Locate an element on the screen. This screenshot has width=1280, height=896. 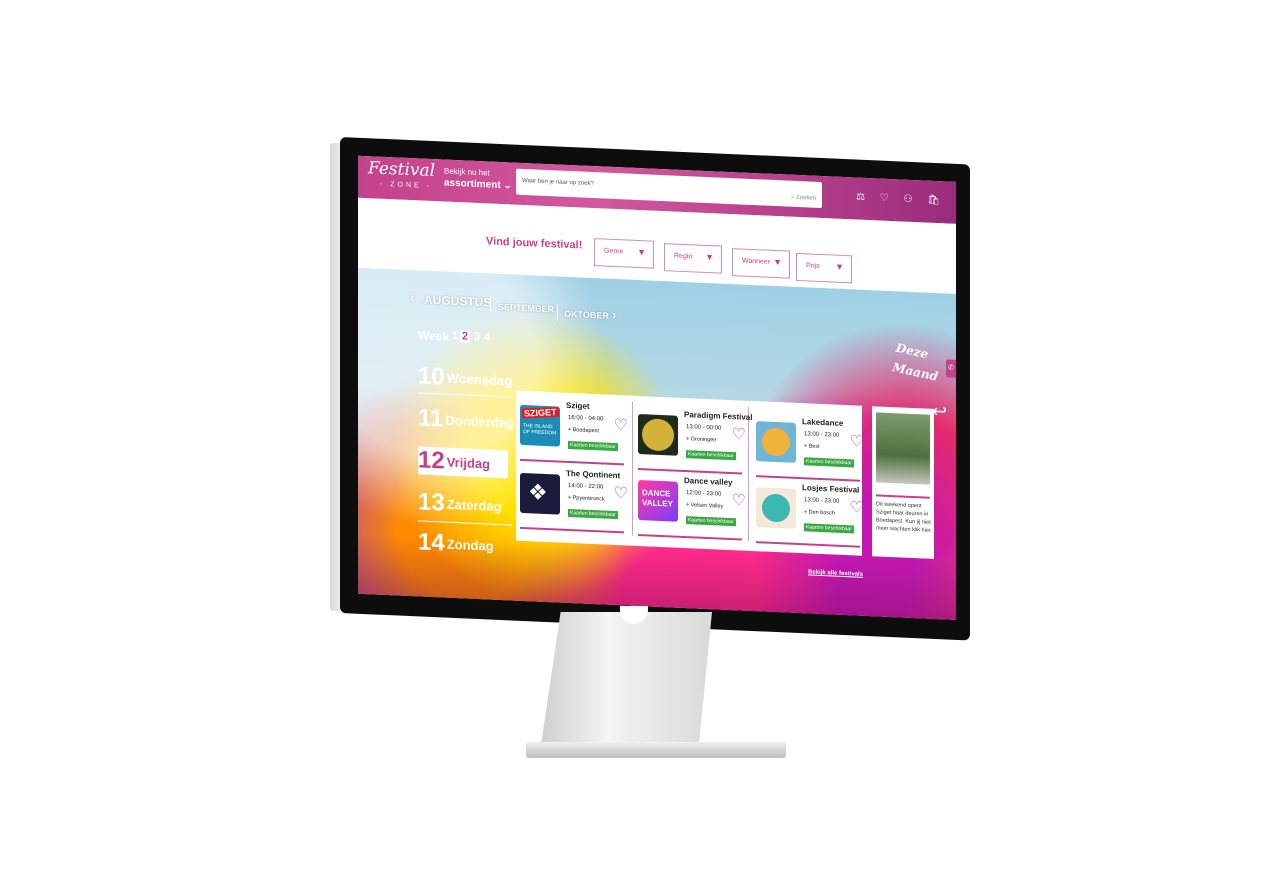
curved-arrow-icon: ↩ is located at coordinates (940, 411).